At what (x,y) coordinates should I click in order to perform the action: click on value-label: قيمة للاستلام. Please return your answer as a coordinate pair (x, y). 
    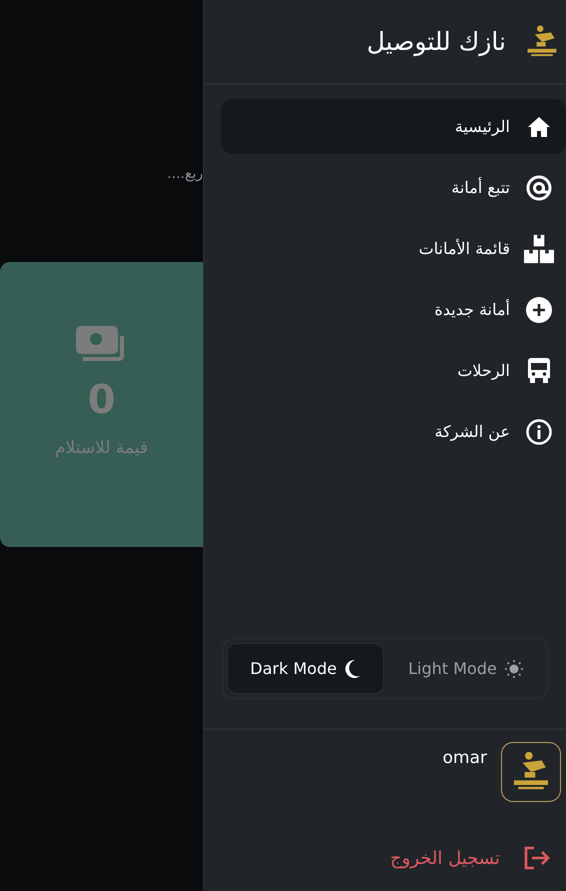
    Looking at the image, I should click on (101, 448).